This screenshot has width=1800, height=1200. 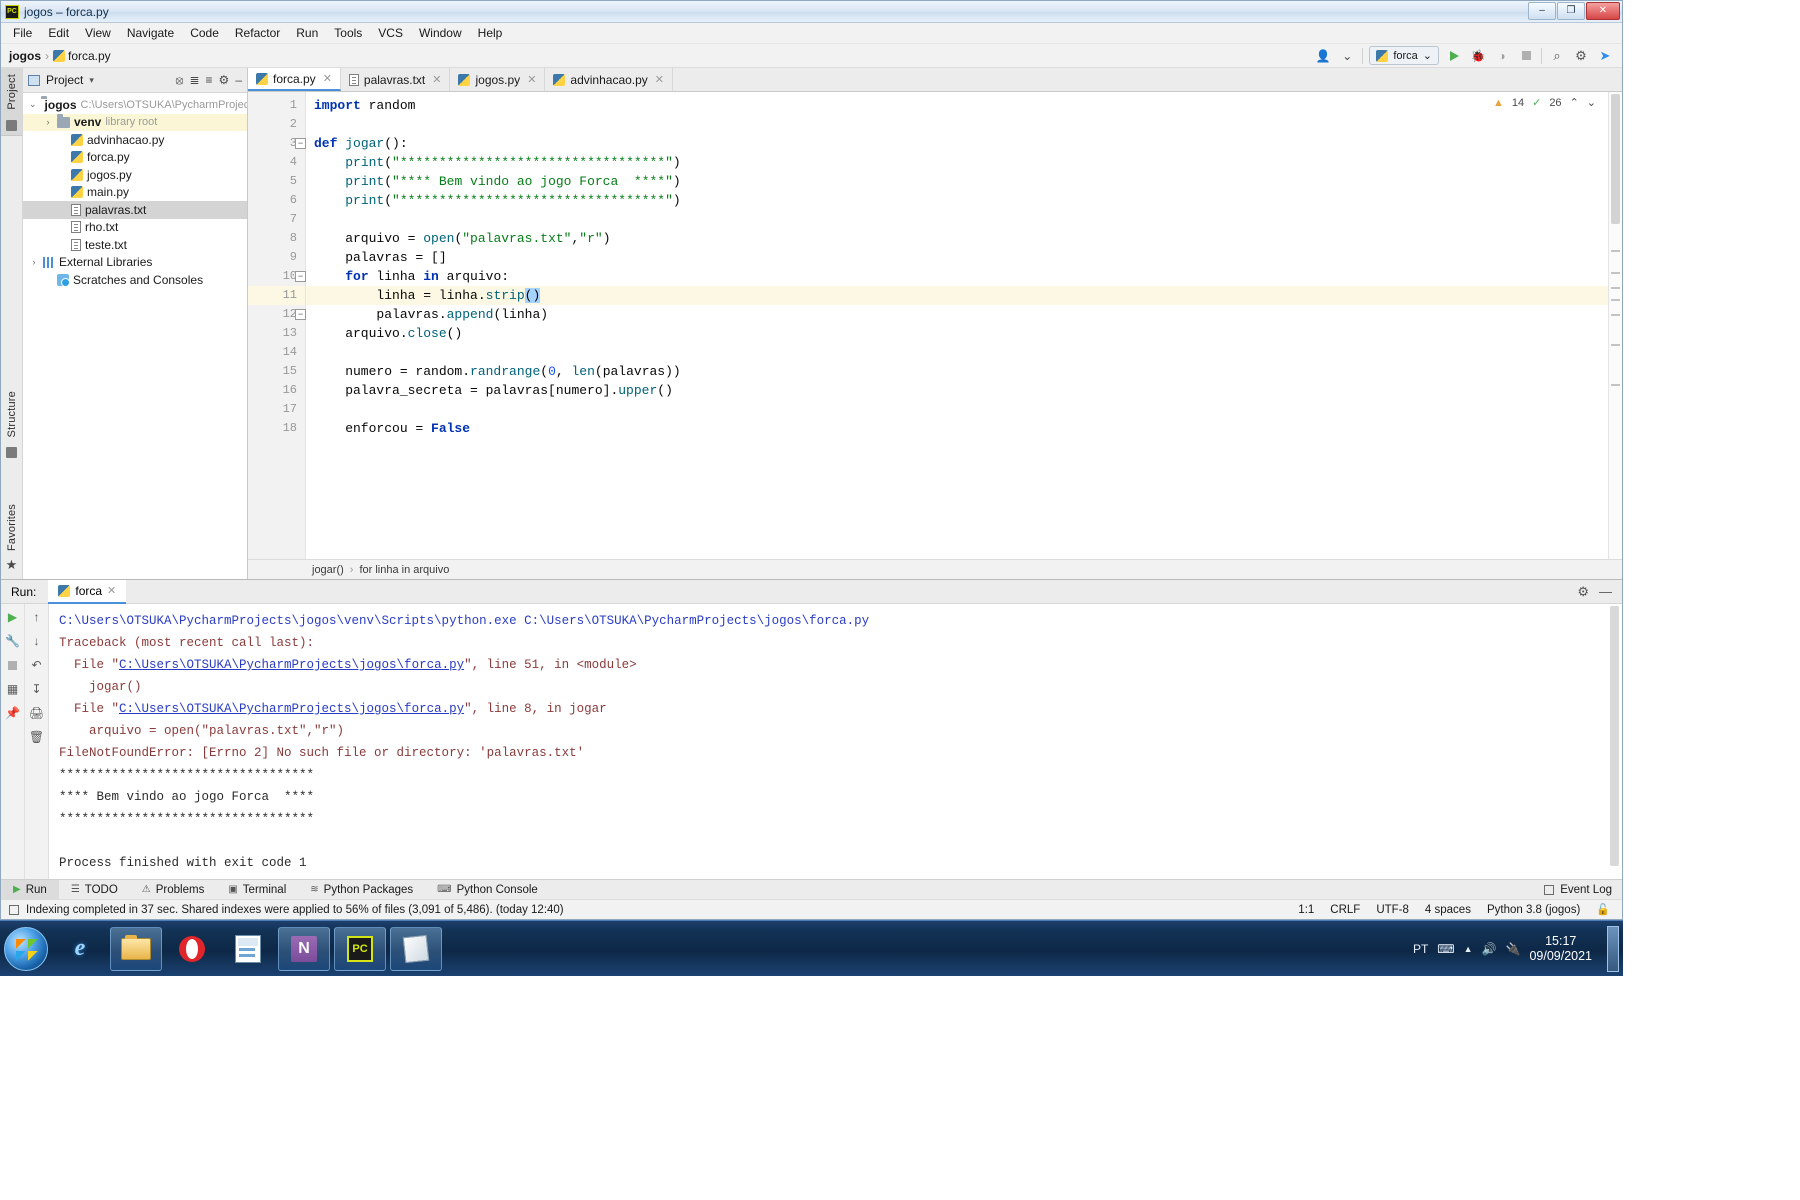 What do you see at coordinates (498, 79) in the screenshot?
I see `editor-tab-jogos-py: jogos.py ✕` at bounding box center [498, 79].